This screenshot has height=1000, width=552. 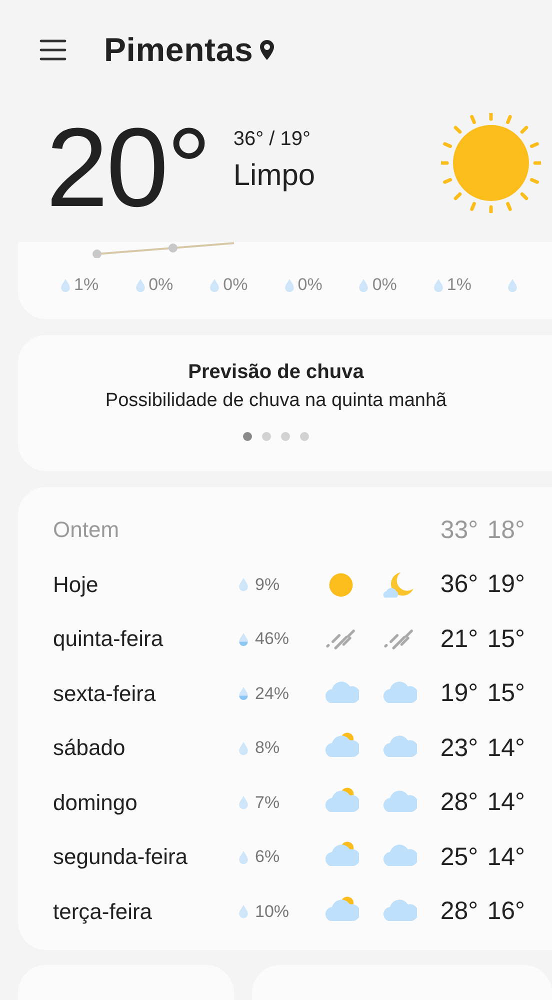 What do you see at coordinates (105, 693) in the screenshot?
I see `day-name: sexta-feira` at bounding box center [105, 693].